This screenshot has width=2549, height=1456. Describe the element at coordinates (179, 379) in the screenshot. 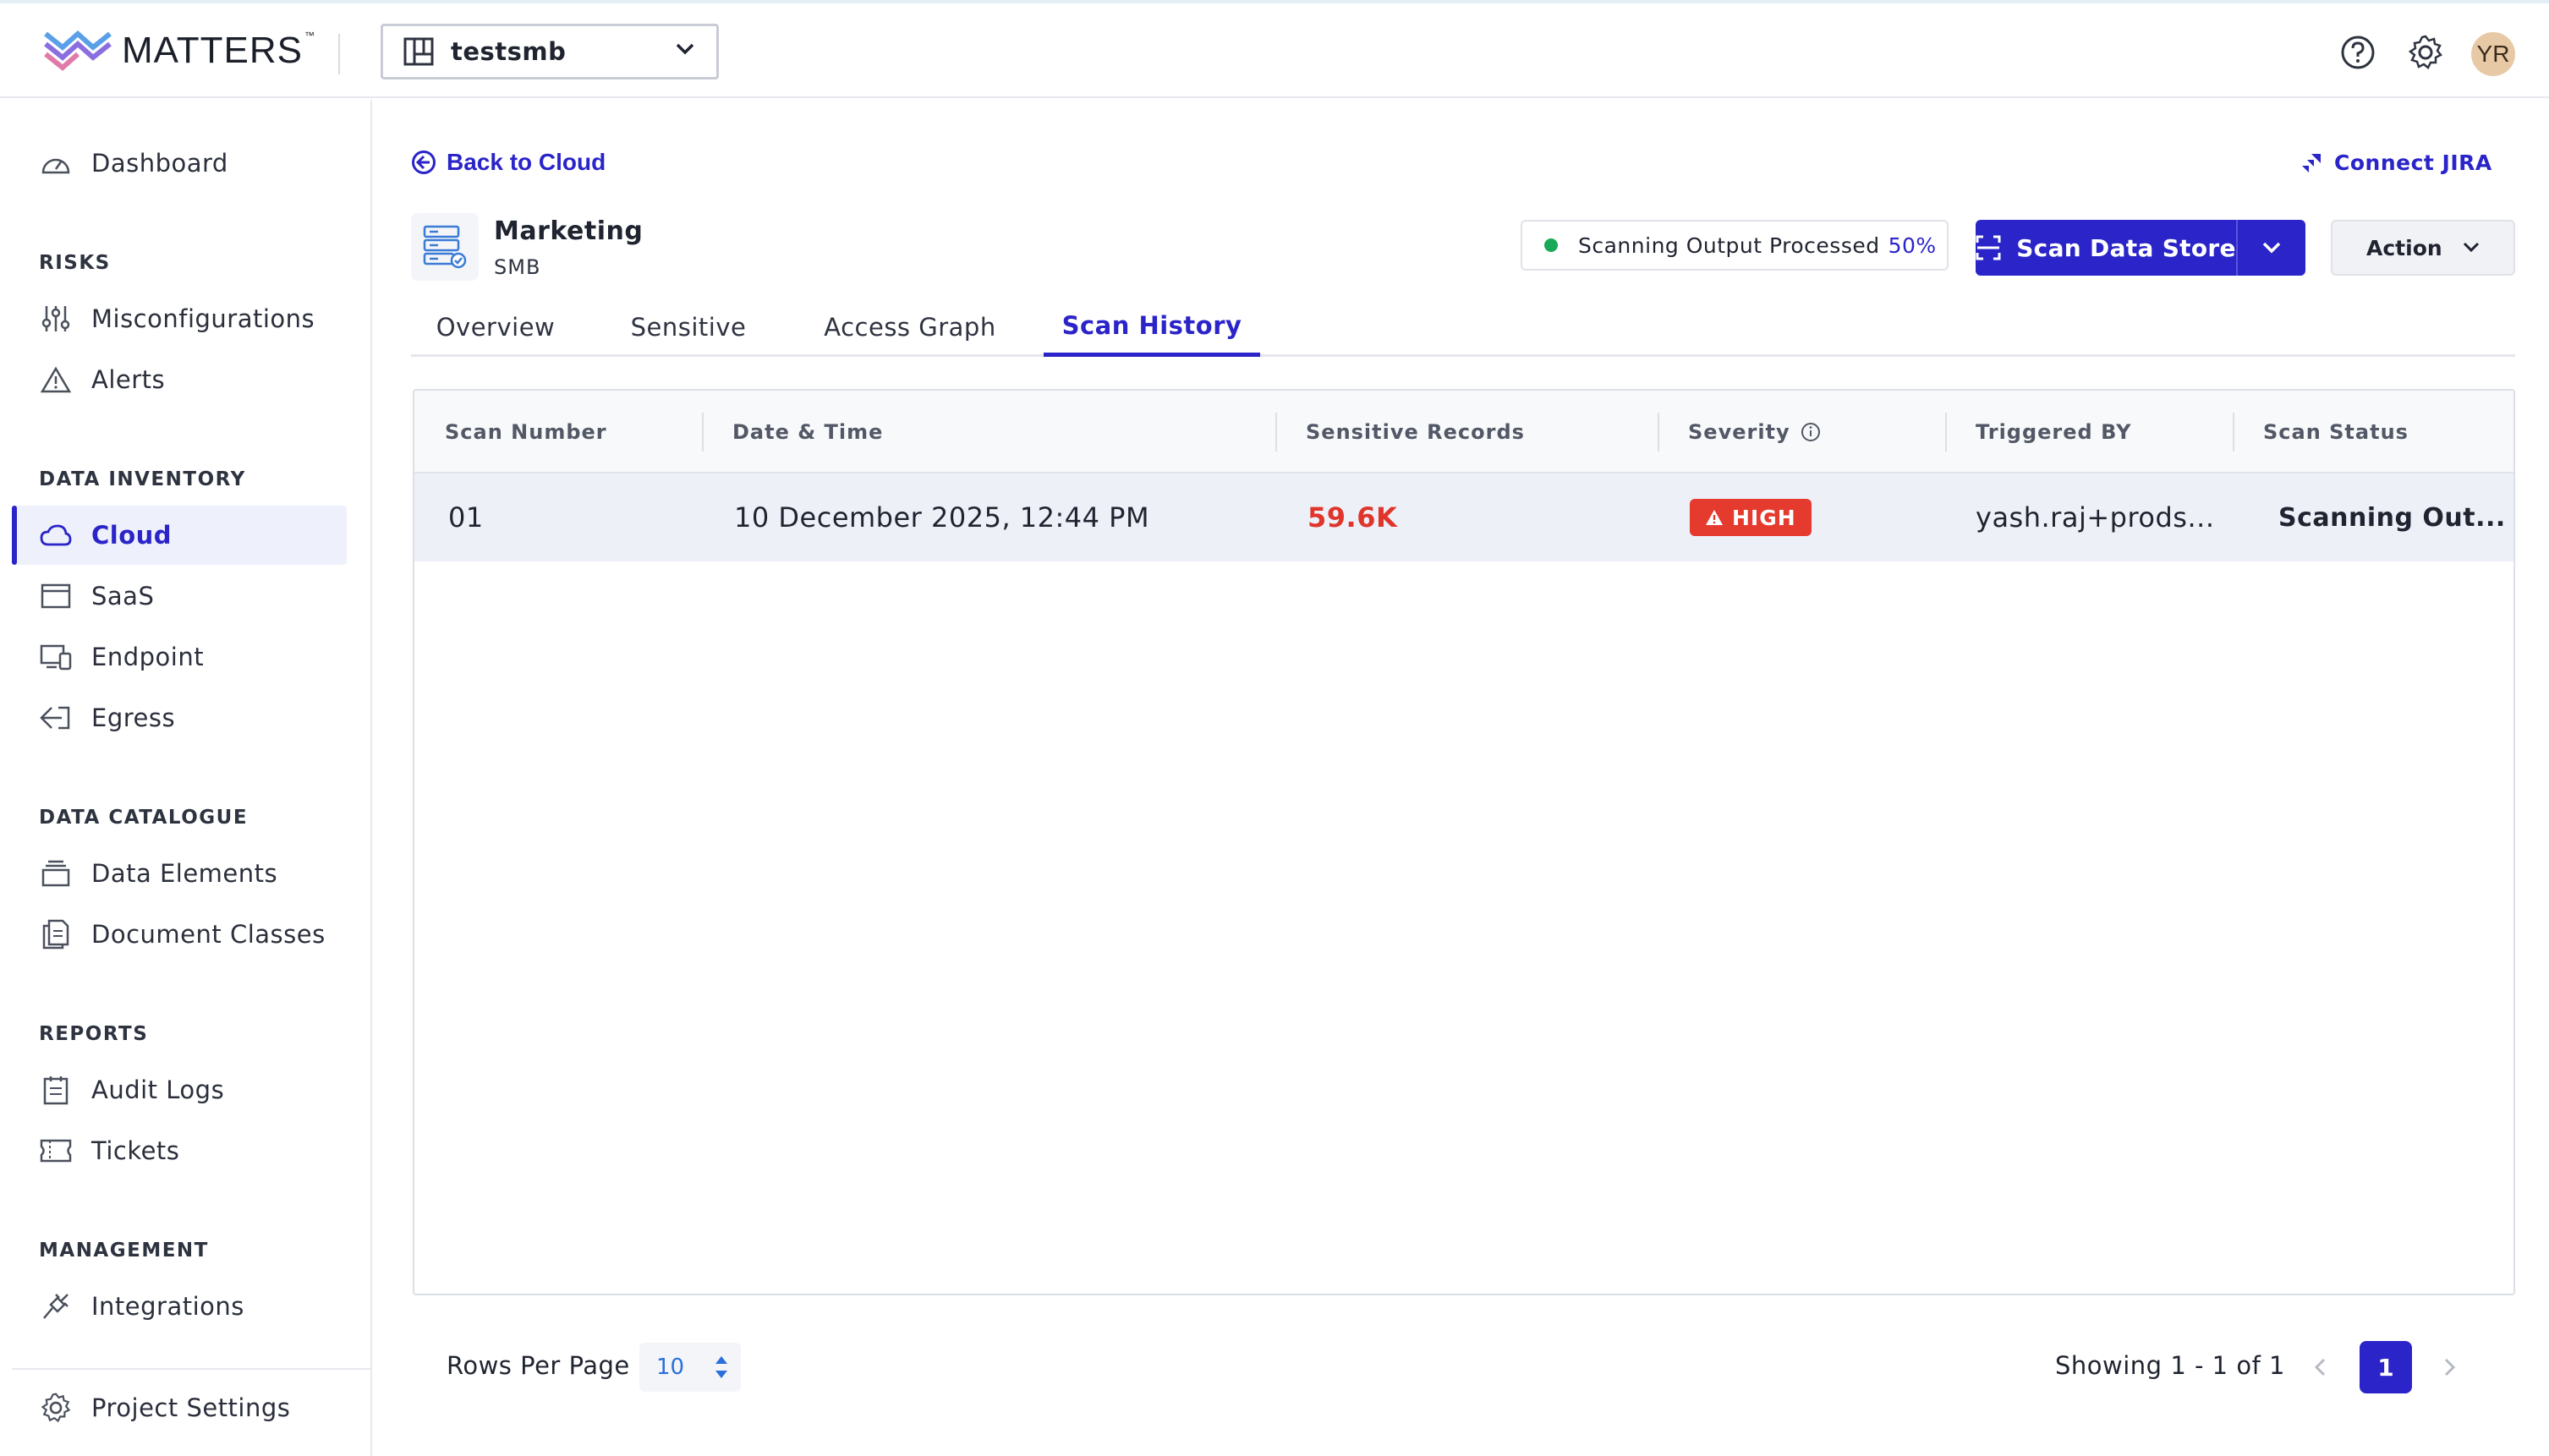

I see `sidebar-item-alerts: Alerts` at that location.